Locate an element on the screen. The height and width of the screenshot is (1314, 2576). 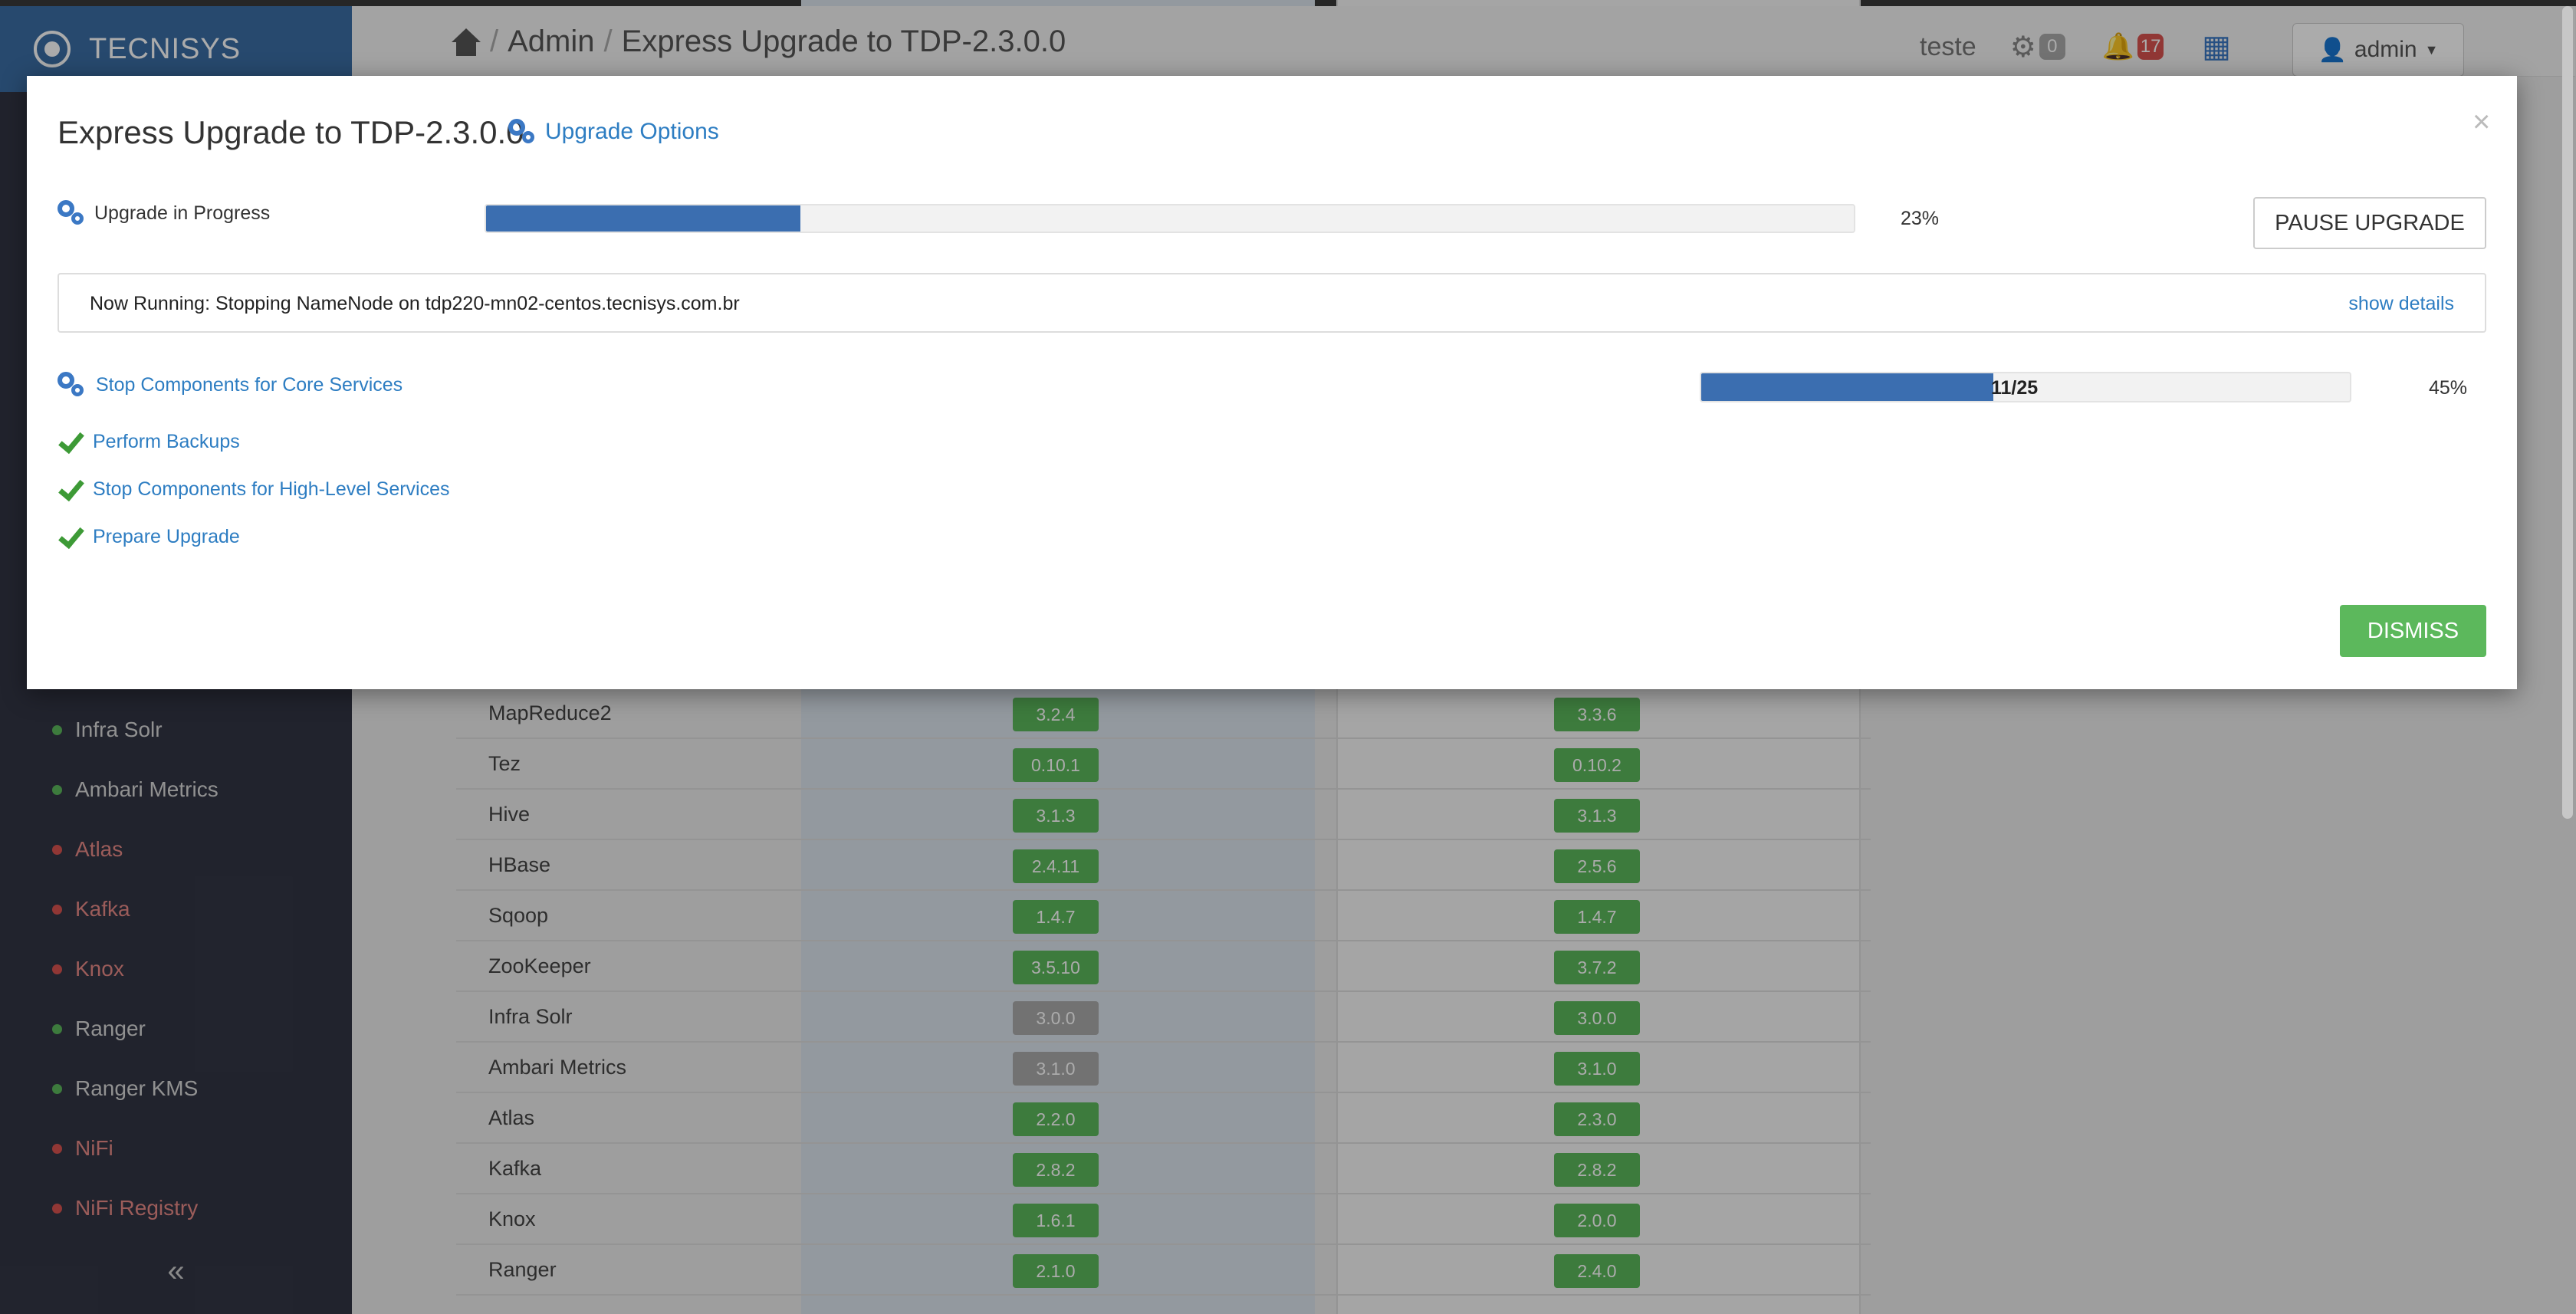
completed-task-label: Perform Backups is located at coordinates (166, 441).